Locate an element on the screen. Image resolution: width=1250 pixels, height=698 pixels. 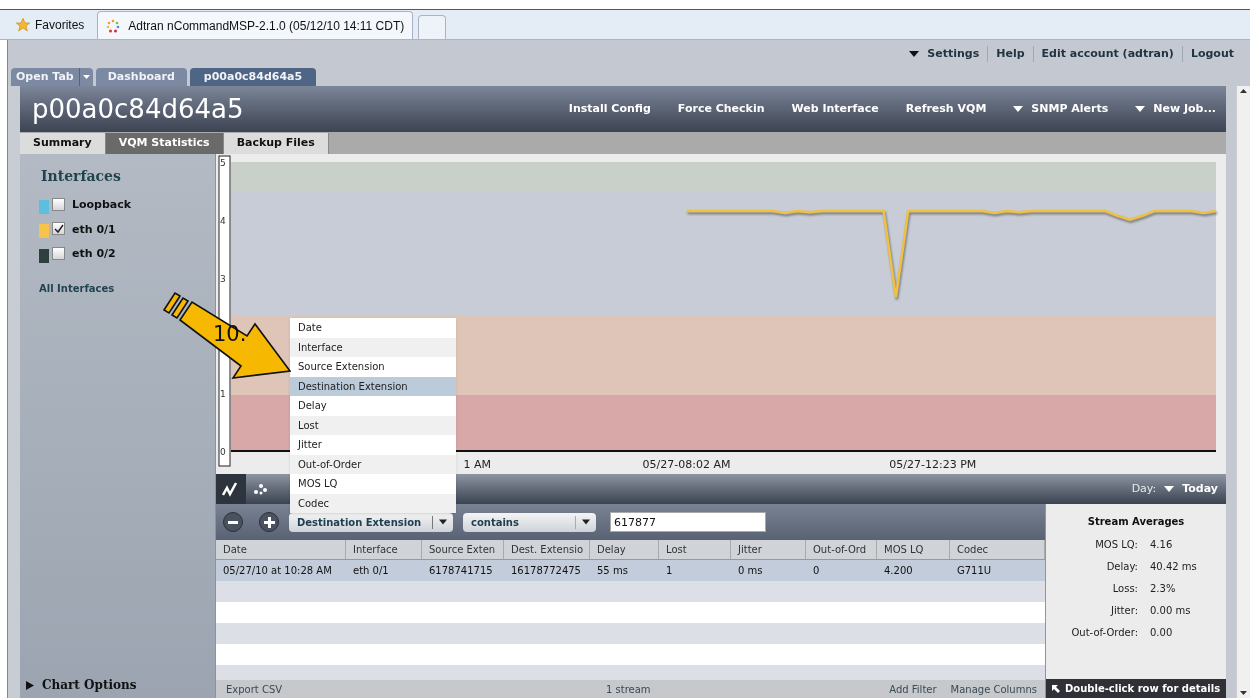
add-filter-button is located at coordinates (269, 522).